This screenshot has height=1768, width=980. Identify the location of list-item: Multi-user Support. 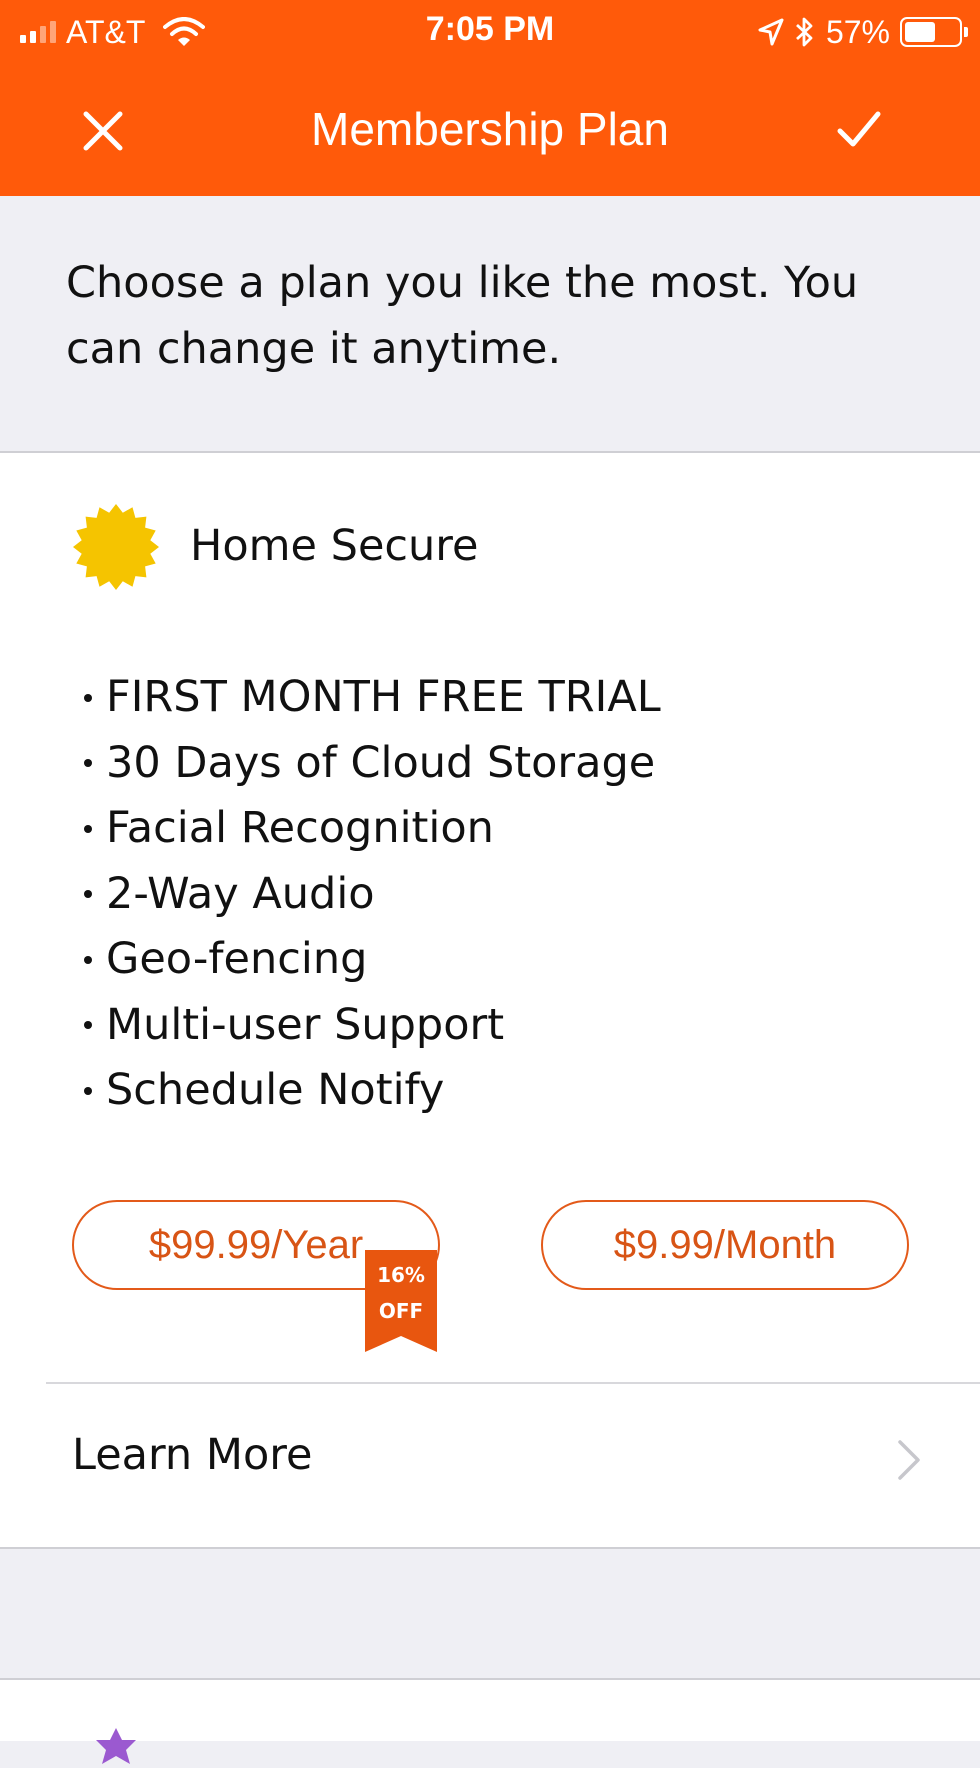
(372, 1026).